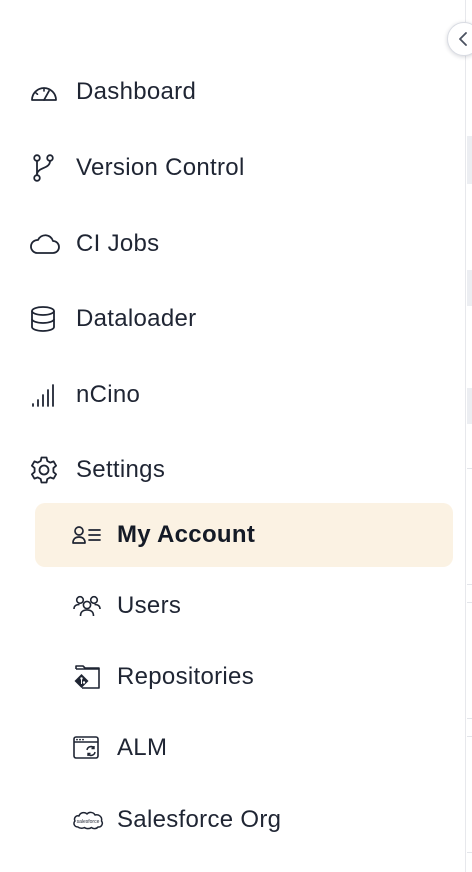 The height and width of the screenshot is (872, 472). I want to click on cloud-icon, so click(45, 244).